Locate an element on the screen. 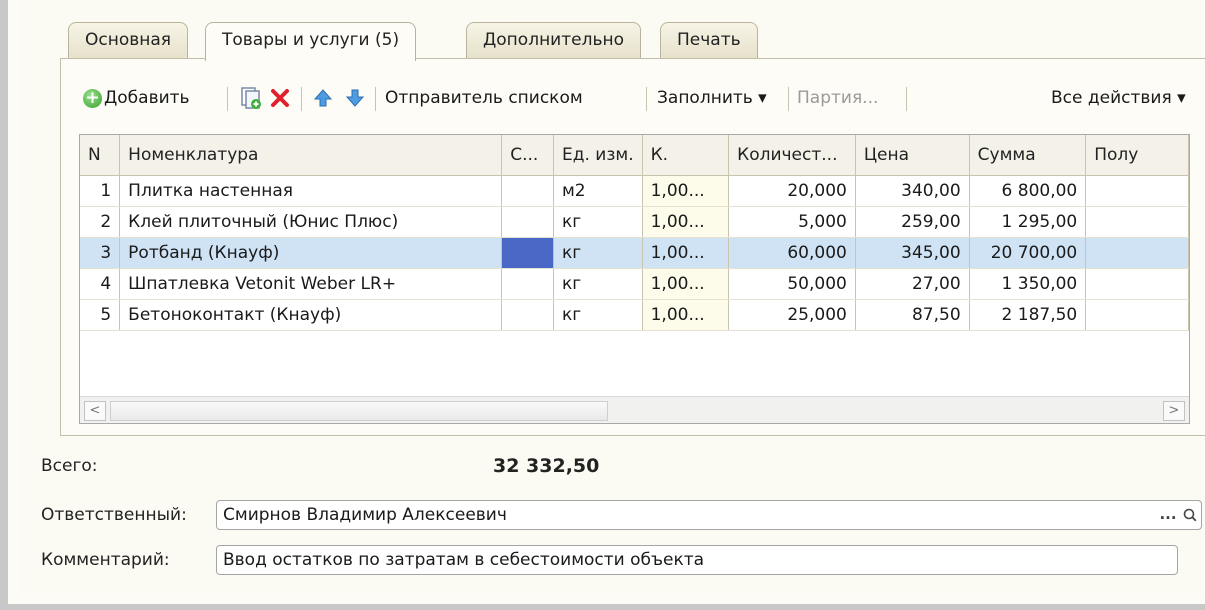 This screenshot has width=1205, height=610. c-cell-active is located at coordinates (527, 253).